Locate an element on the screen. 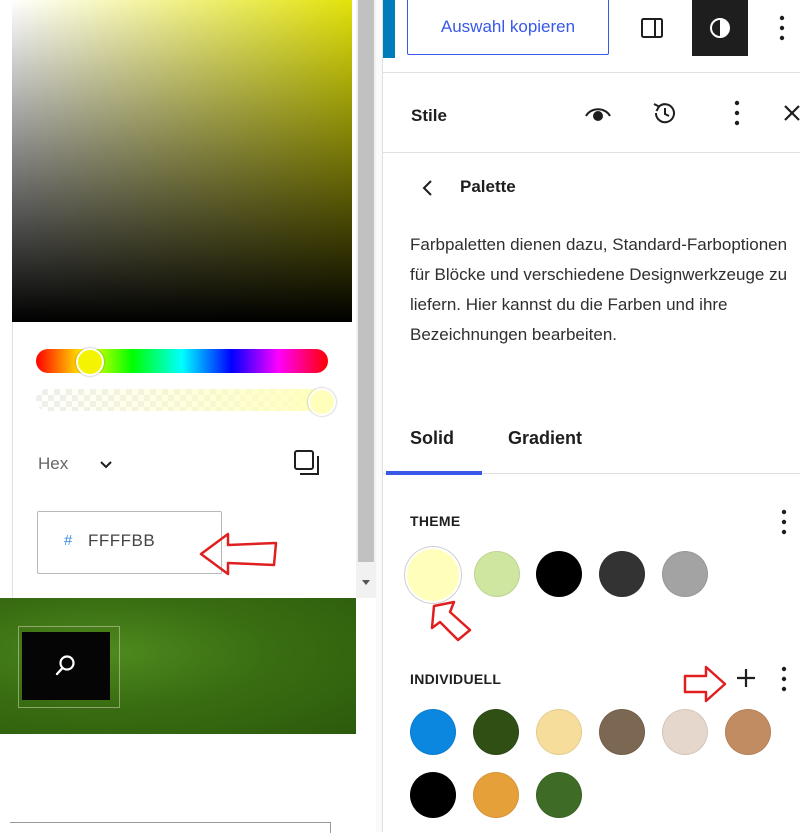 The image size is (800, 833). sidebar-toggle-icon is located at coordinates (652, 28).